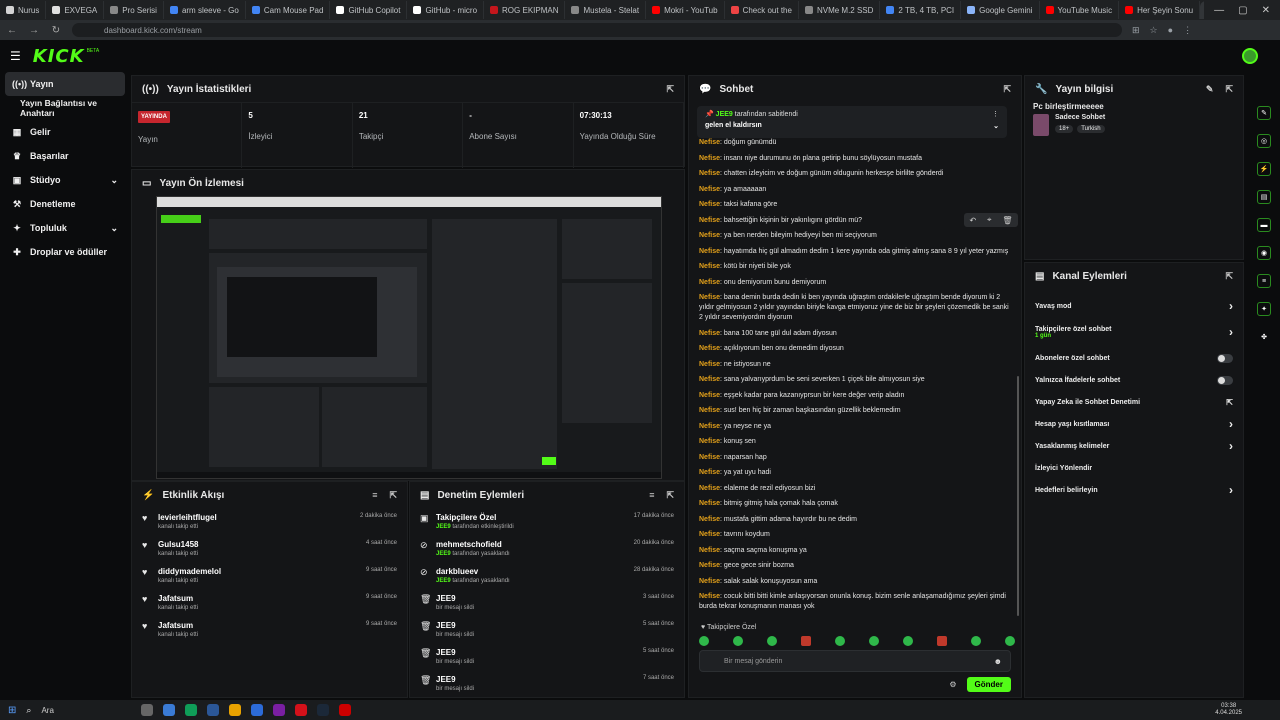  I want to click on pin-icon: ⌖, so click(989, 220).